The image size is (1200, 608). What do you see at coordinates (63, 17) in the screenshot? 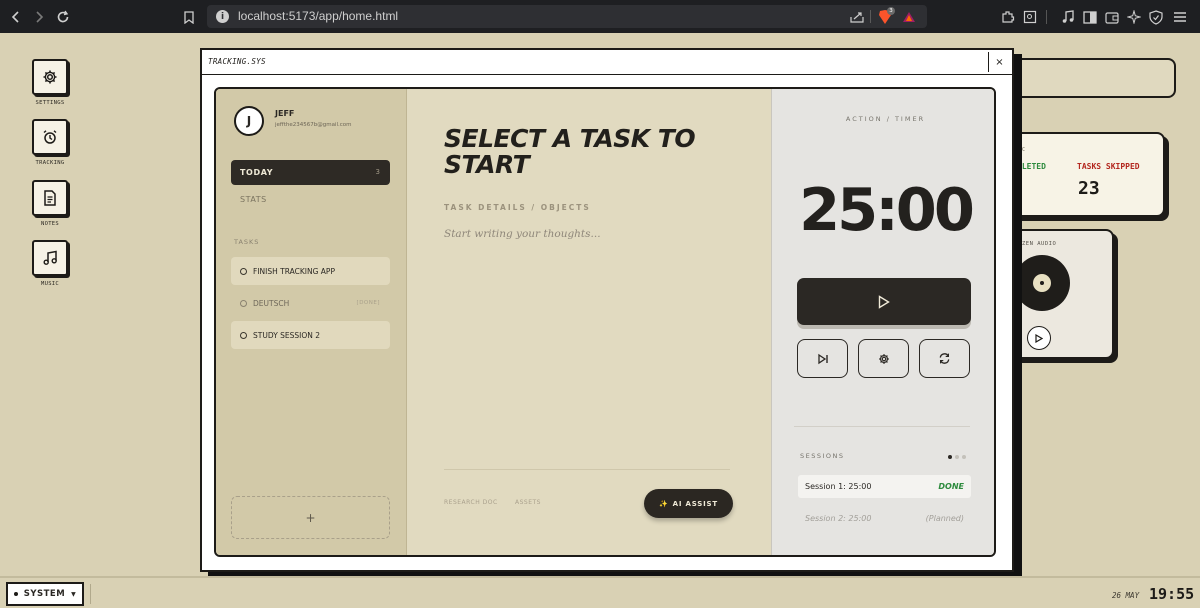
I see `reload-icon` at bounding box center [63, 17].